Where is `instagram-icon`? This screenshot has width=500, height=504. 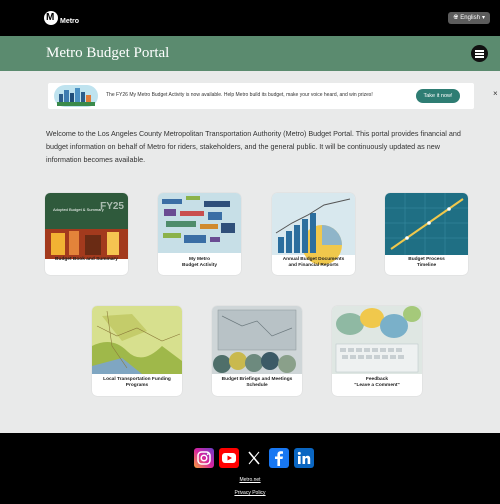 instagram-icon is located at coordinates (204, 458).